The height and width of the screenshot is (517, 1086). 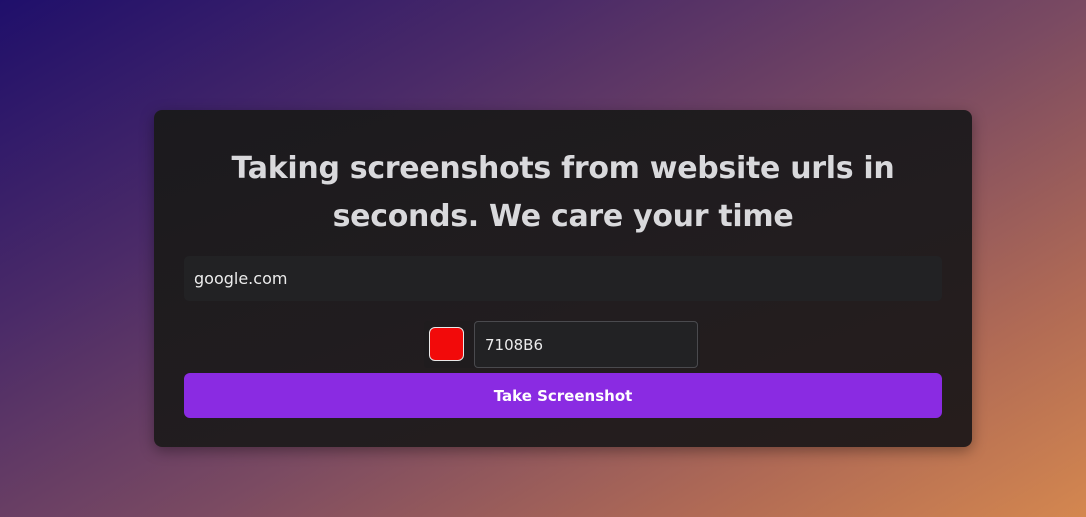 I want to click on url-input, so click(x=563, y=278).